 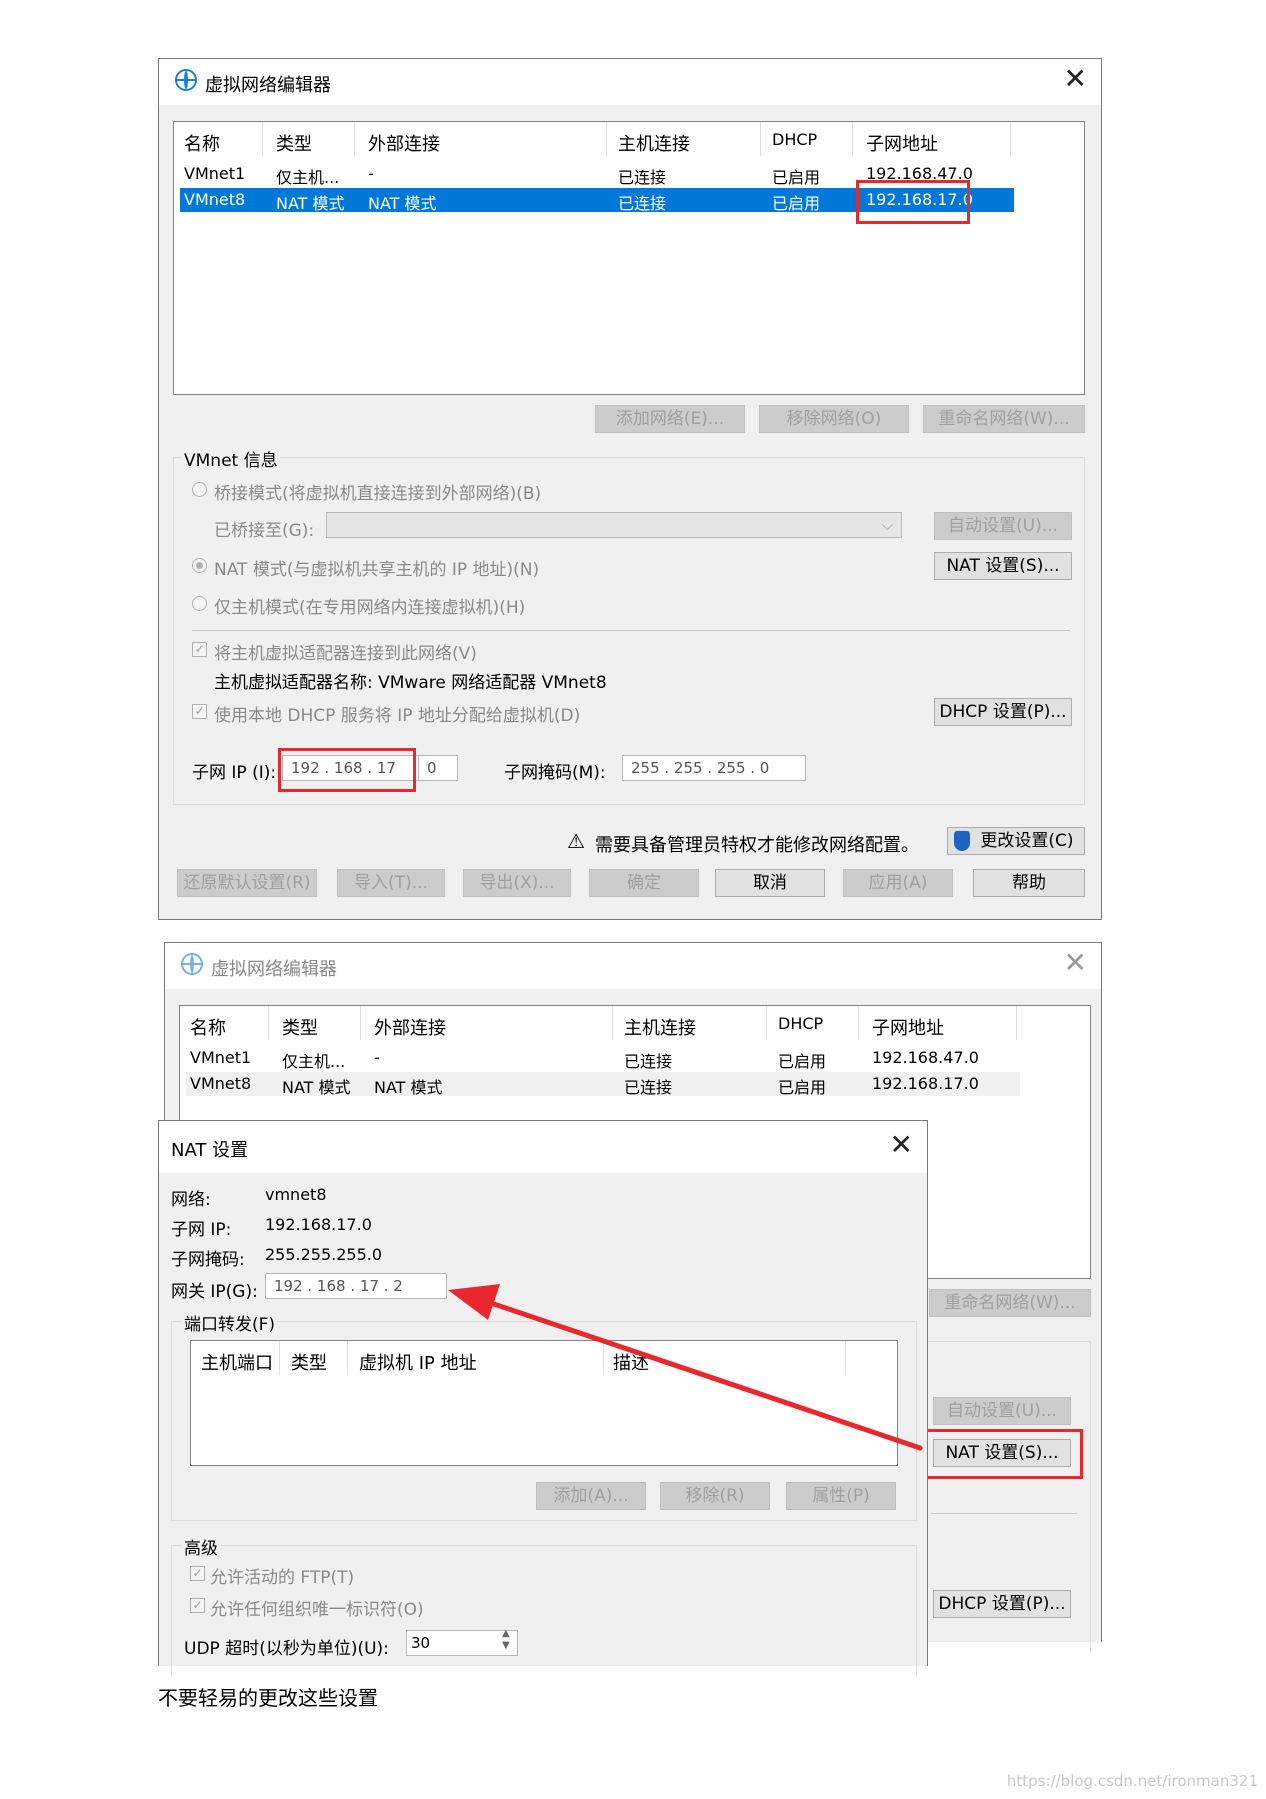 What do you see at coordinates (1132, 1781) in the screenshot?
I see `watermark-text: https://blog.csdn.net/ironman321` at bounding box center [1132, 1781].